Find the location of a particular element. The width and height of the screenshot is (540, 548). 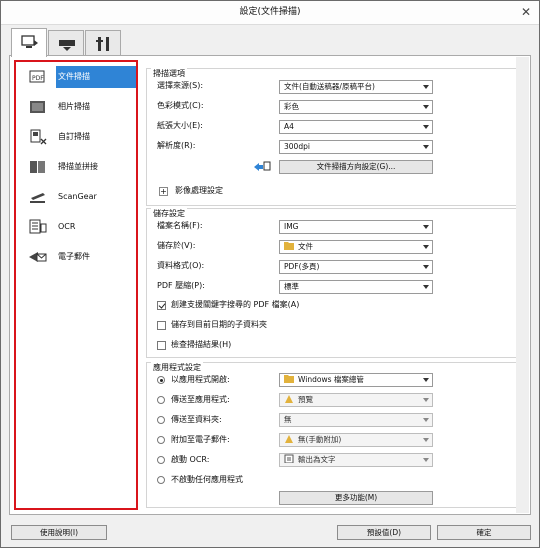

paper-size-label: 紙張大小(E): is located at coordinates (180, 125).